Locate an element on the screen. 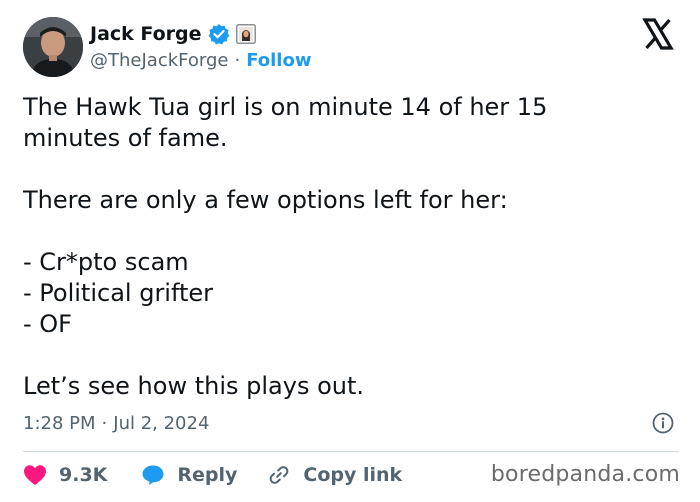 This screenshot has height=502, width=700. tweet-actions: 9.3K Reply Copy link is located at coordinates (212, 475).